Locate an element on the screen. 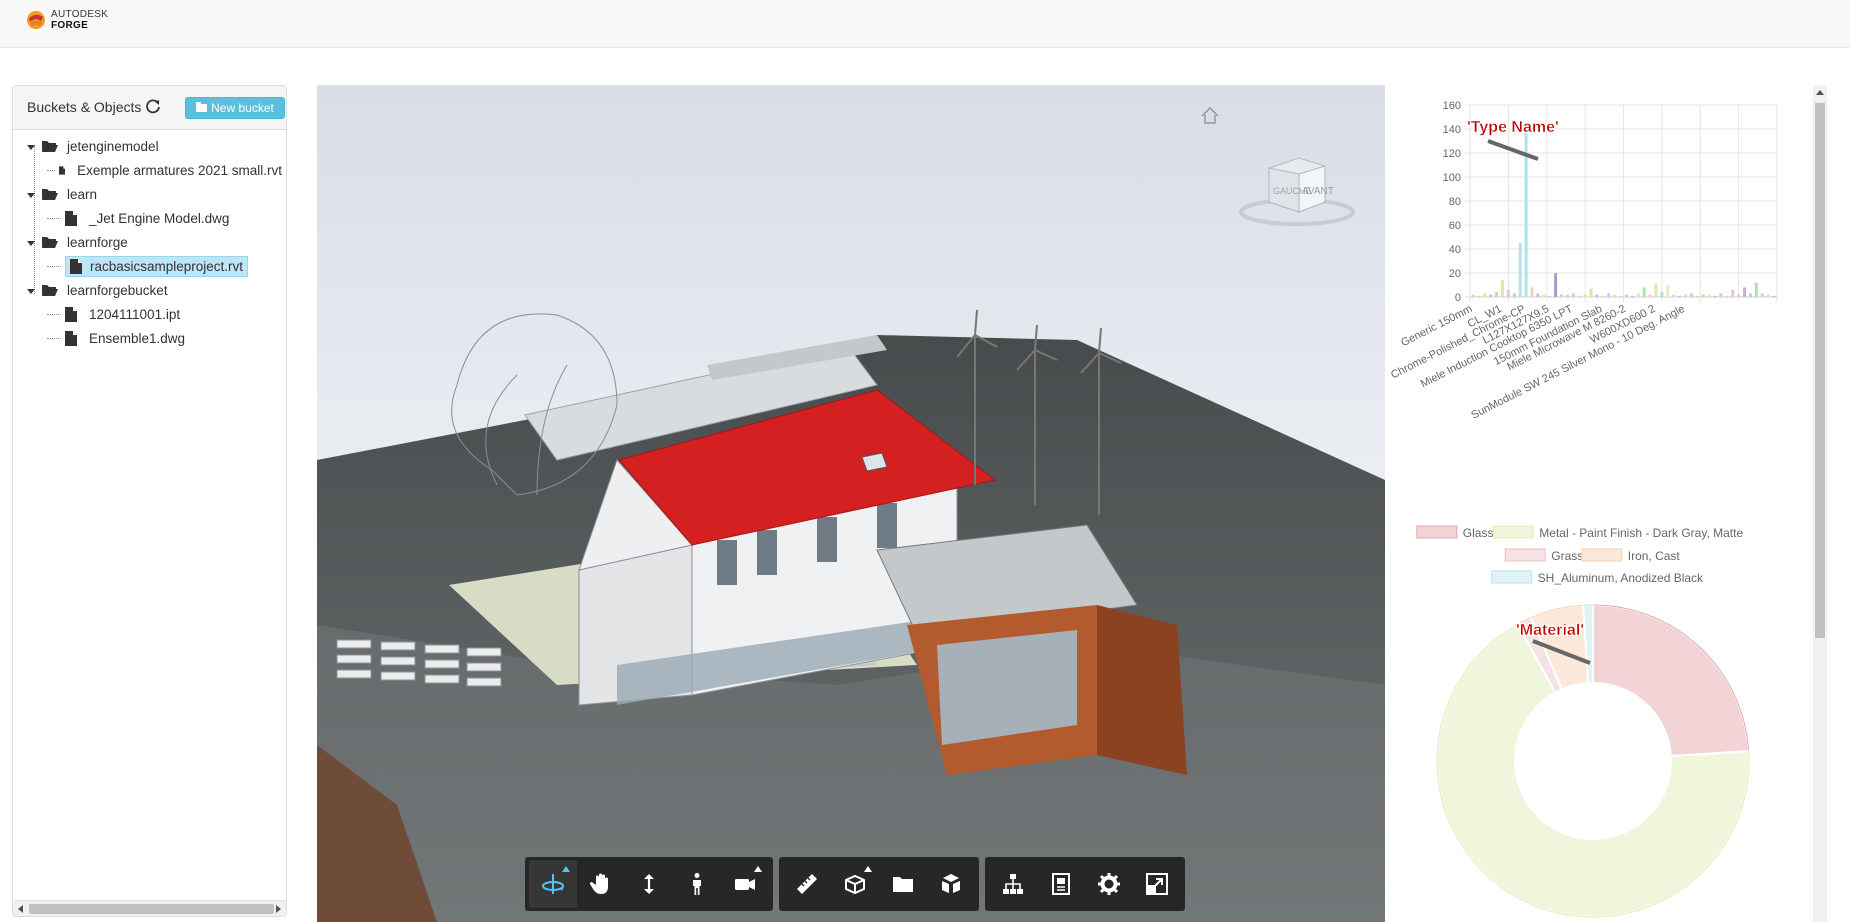 The height and width of the screenshot is (922, 1850). dolly-button is located at coordinates (649, 884).